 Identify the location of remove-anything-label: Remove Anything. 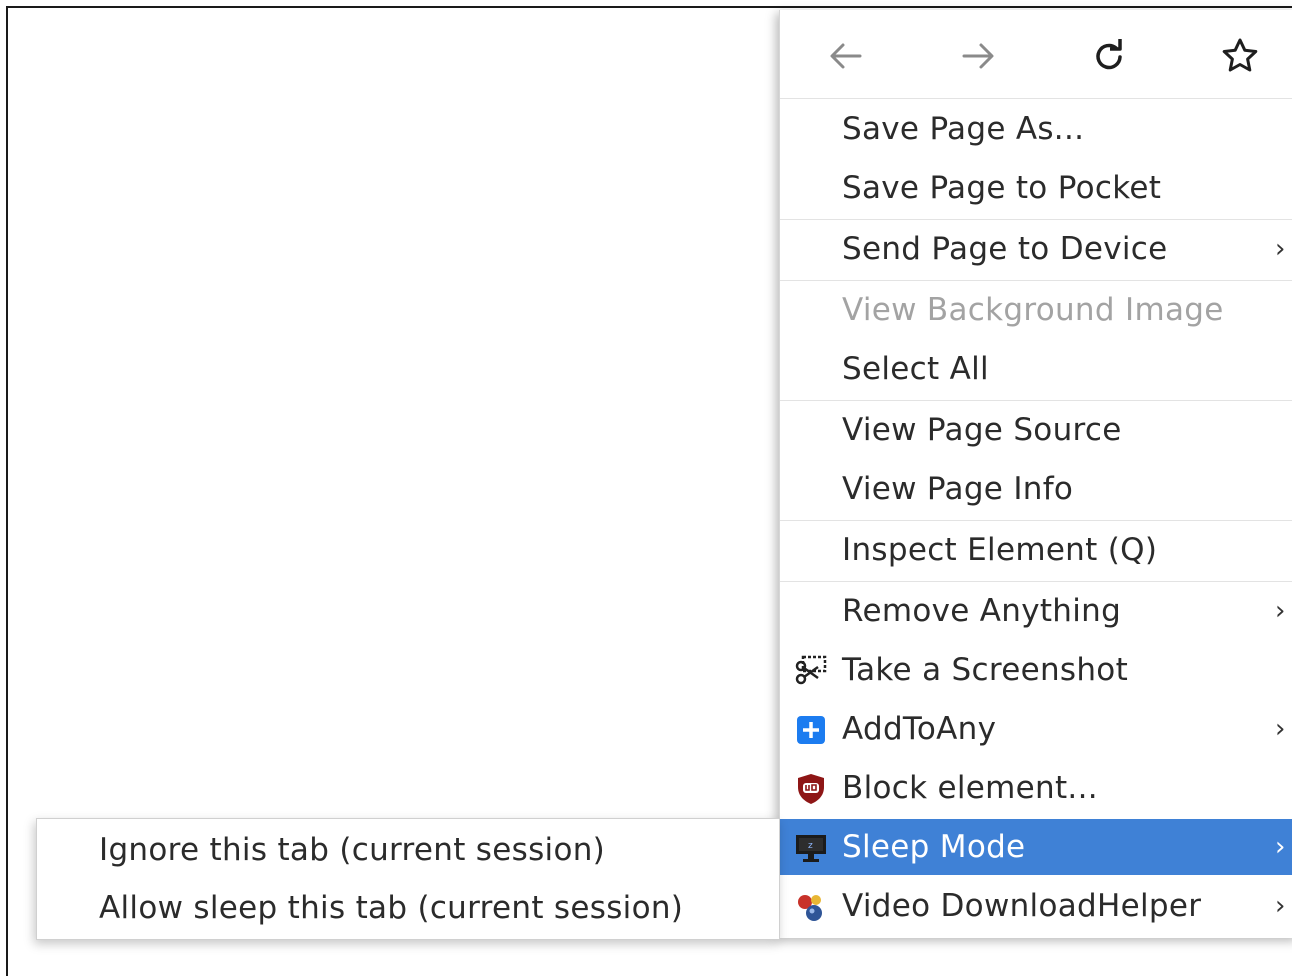
(982, 611).